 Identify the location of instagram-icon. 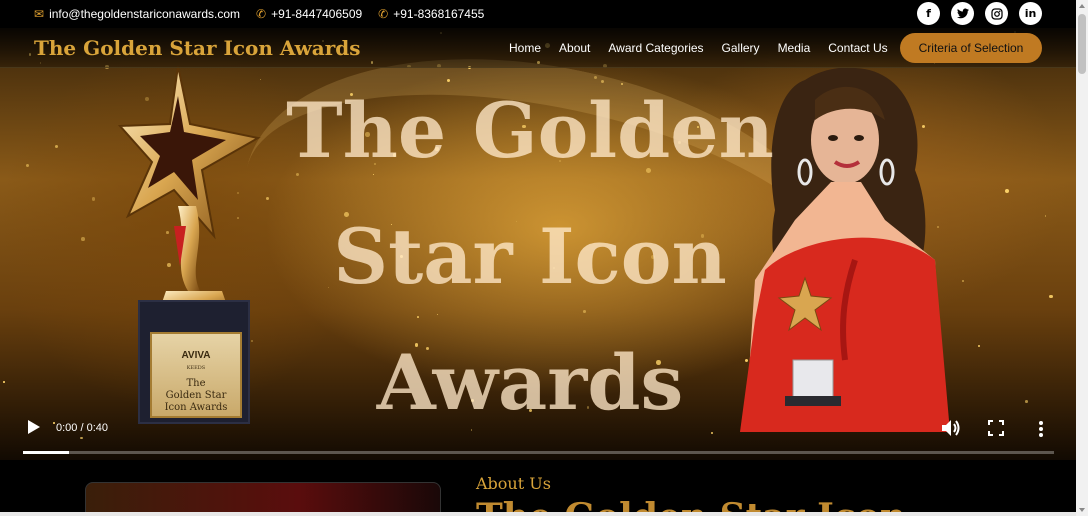
(996, 13).